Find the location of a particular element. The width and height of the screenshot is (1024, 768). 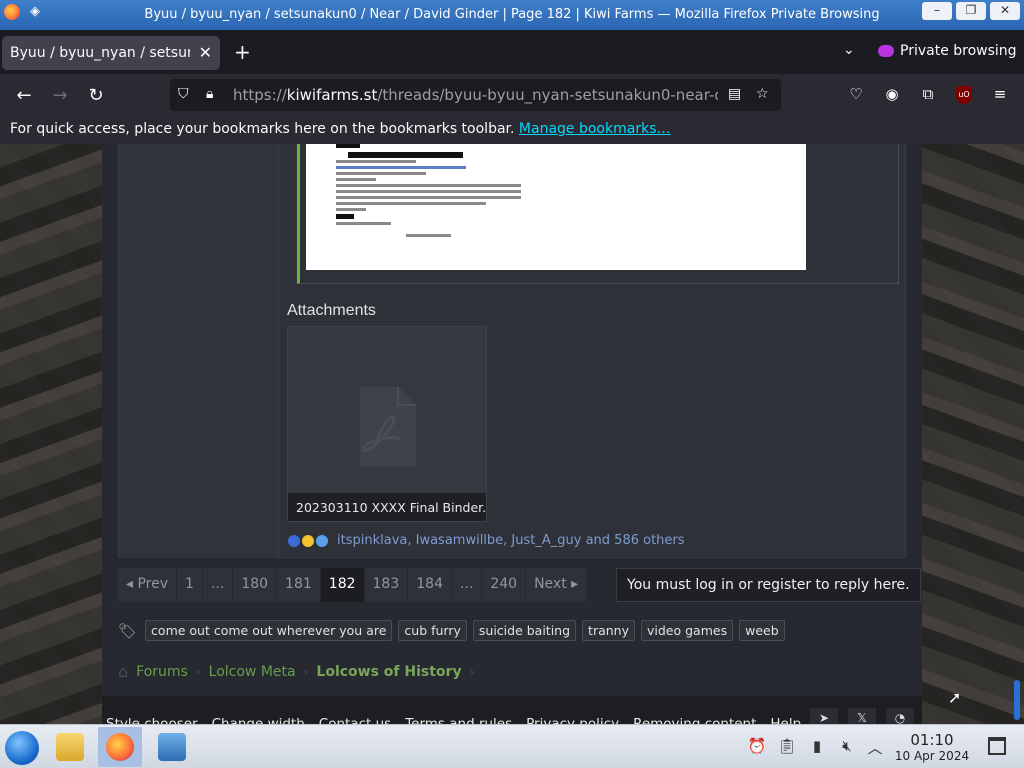

like-reaction-icon is located at coordinates (294, 540).